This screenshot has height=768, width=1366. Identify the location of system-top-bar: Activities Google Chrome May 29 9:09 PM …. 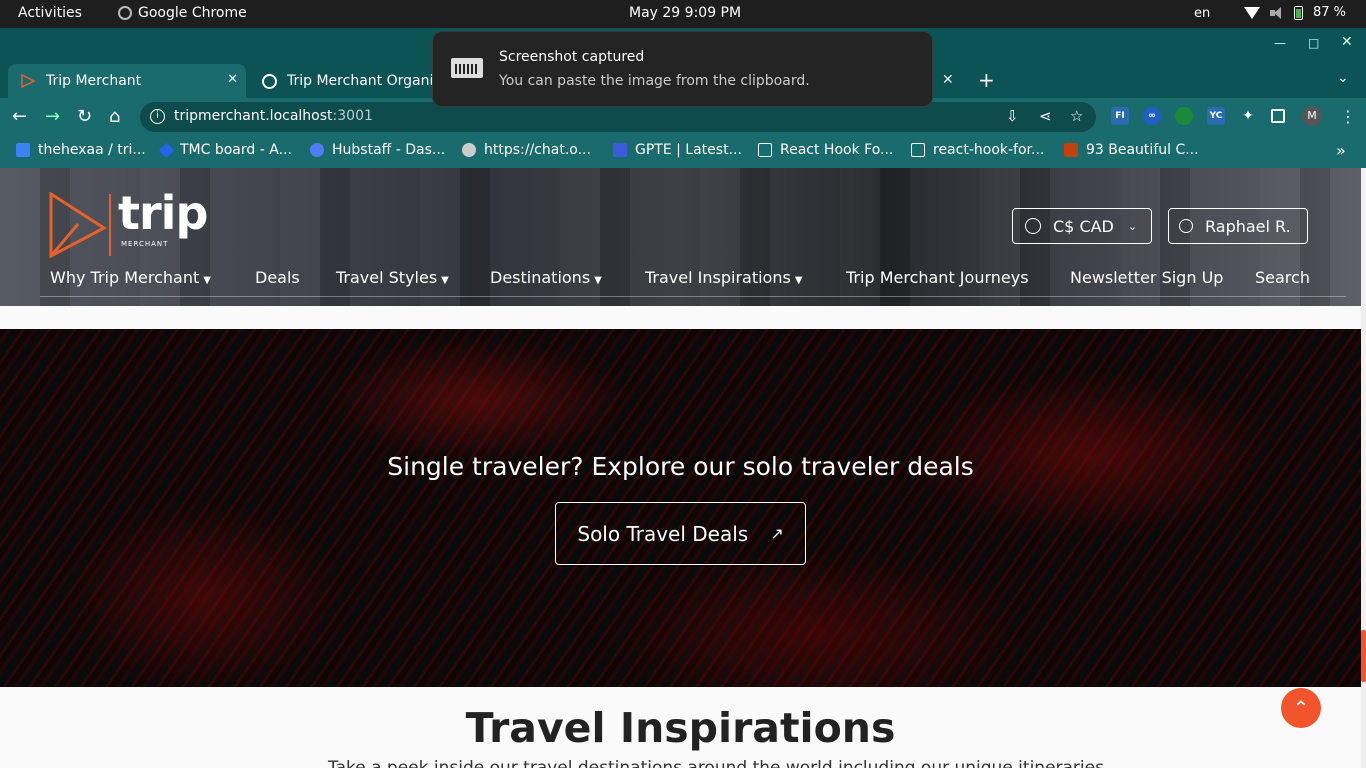
(683, 14).